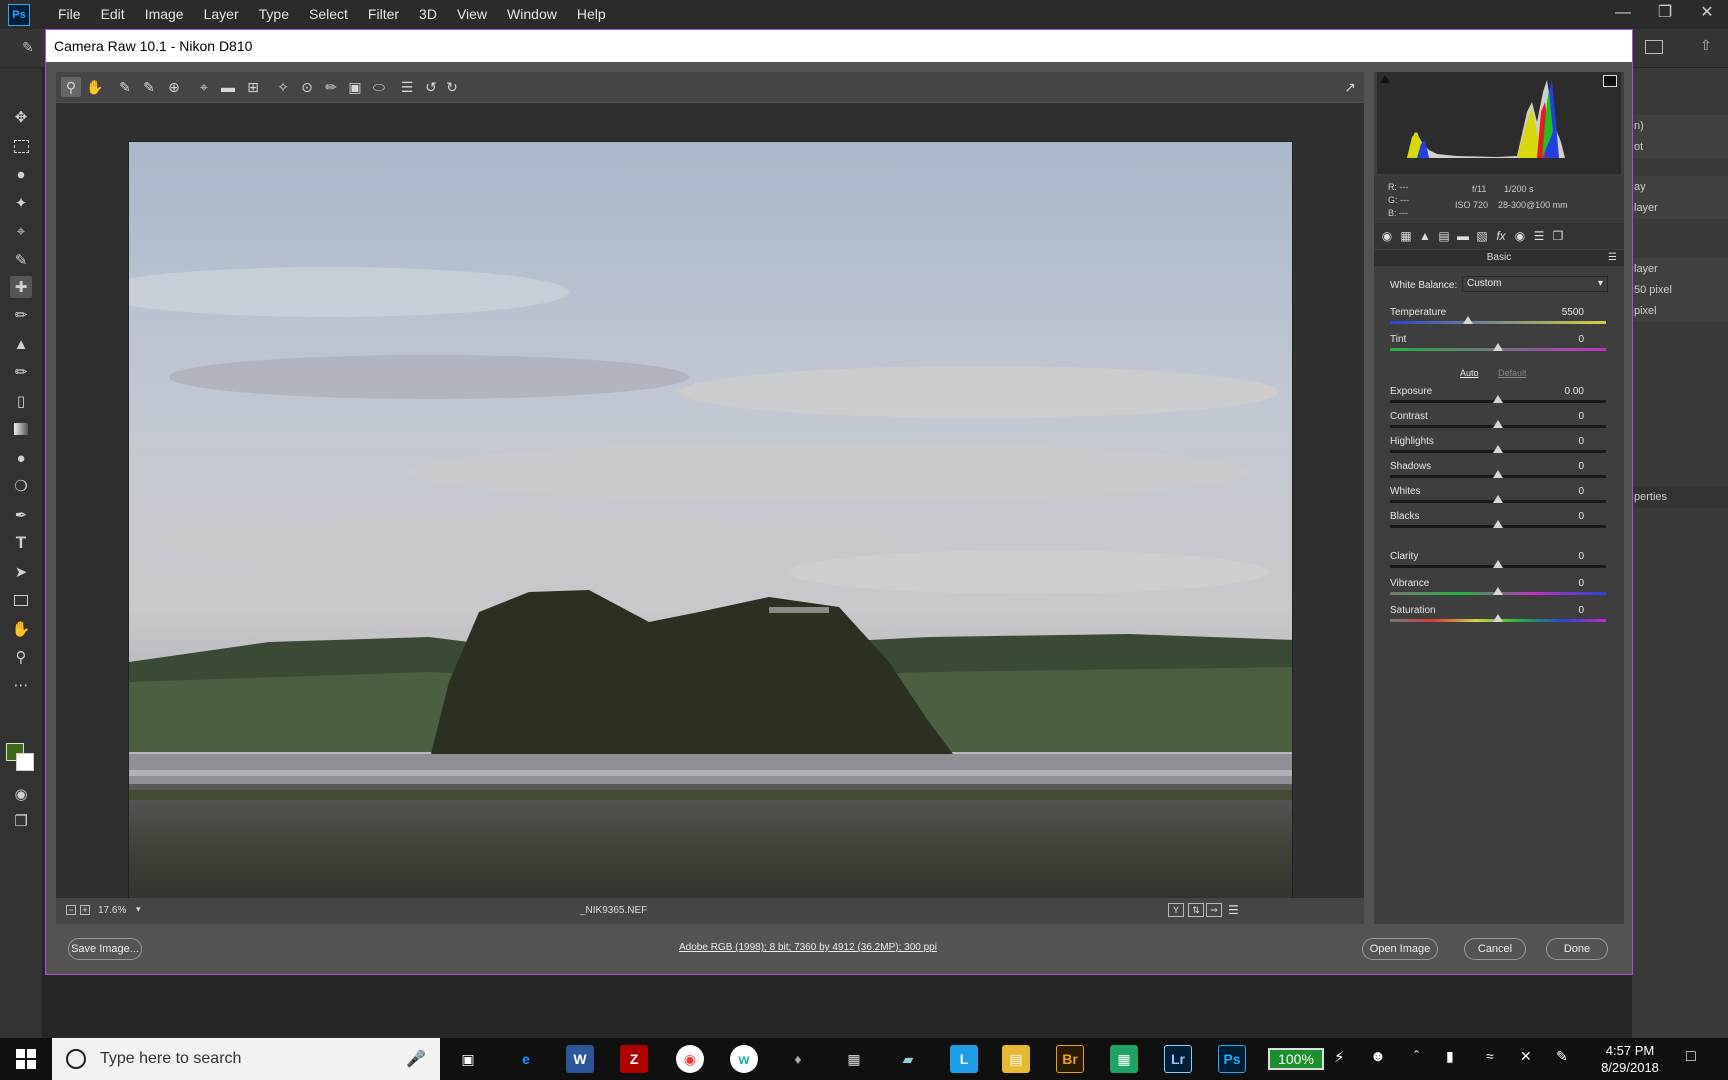 This screenshot has width=1728, height=1080. I want to click on slider-track-temperature, so click(1498, 322).